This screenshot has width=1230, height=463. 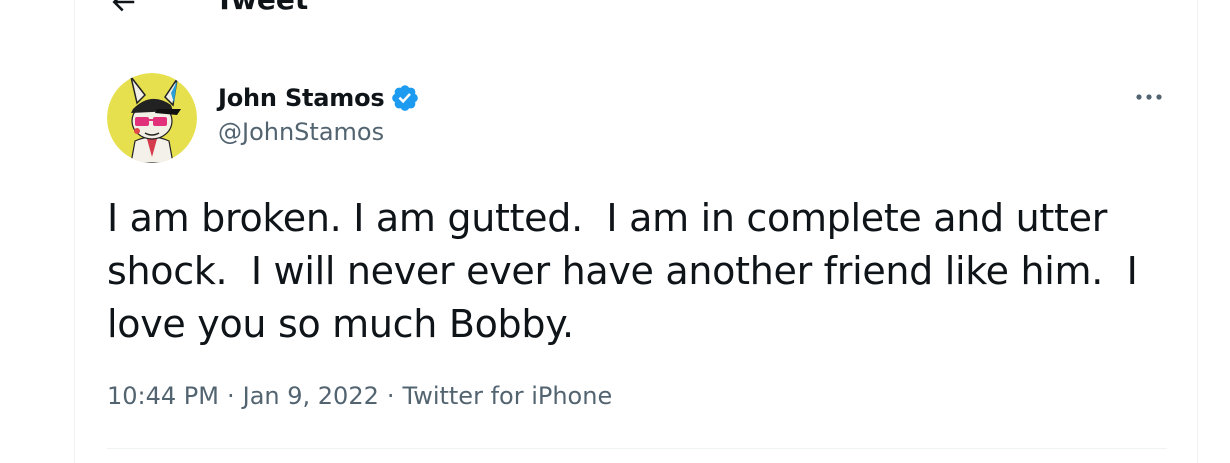 What do you see at coordinates (508, 396) in the screenshot?
I see `tweet-source-link: Twitter for iPhone` at bounding box center [508, 396].